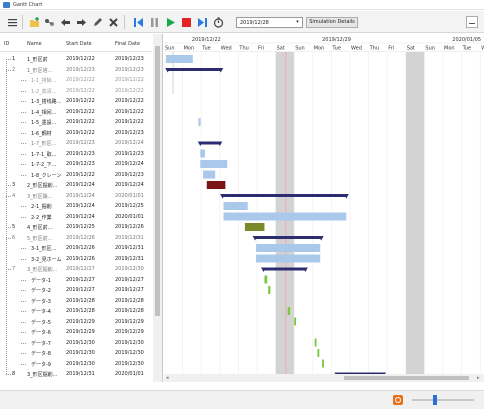 The image size is (484, 409). I want to click on header-divider, so click(76, 51).